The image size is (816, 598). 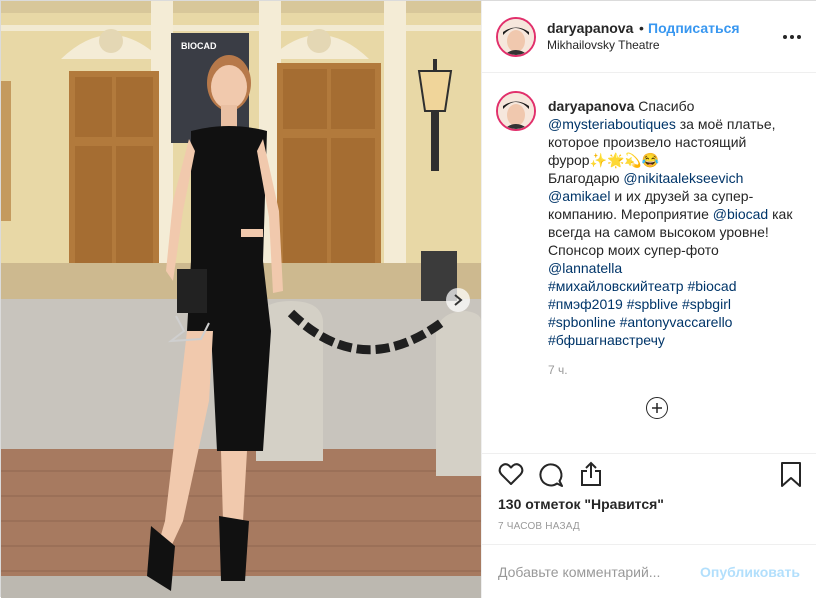 I want to click on avatar, so click(x=516, y=37).